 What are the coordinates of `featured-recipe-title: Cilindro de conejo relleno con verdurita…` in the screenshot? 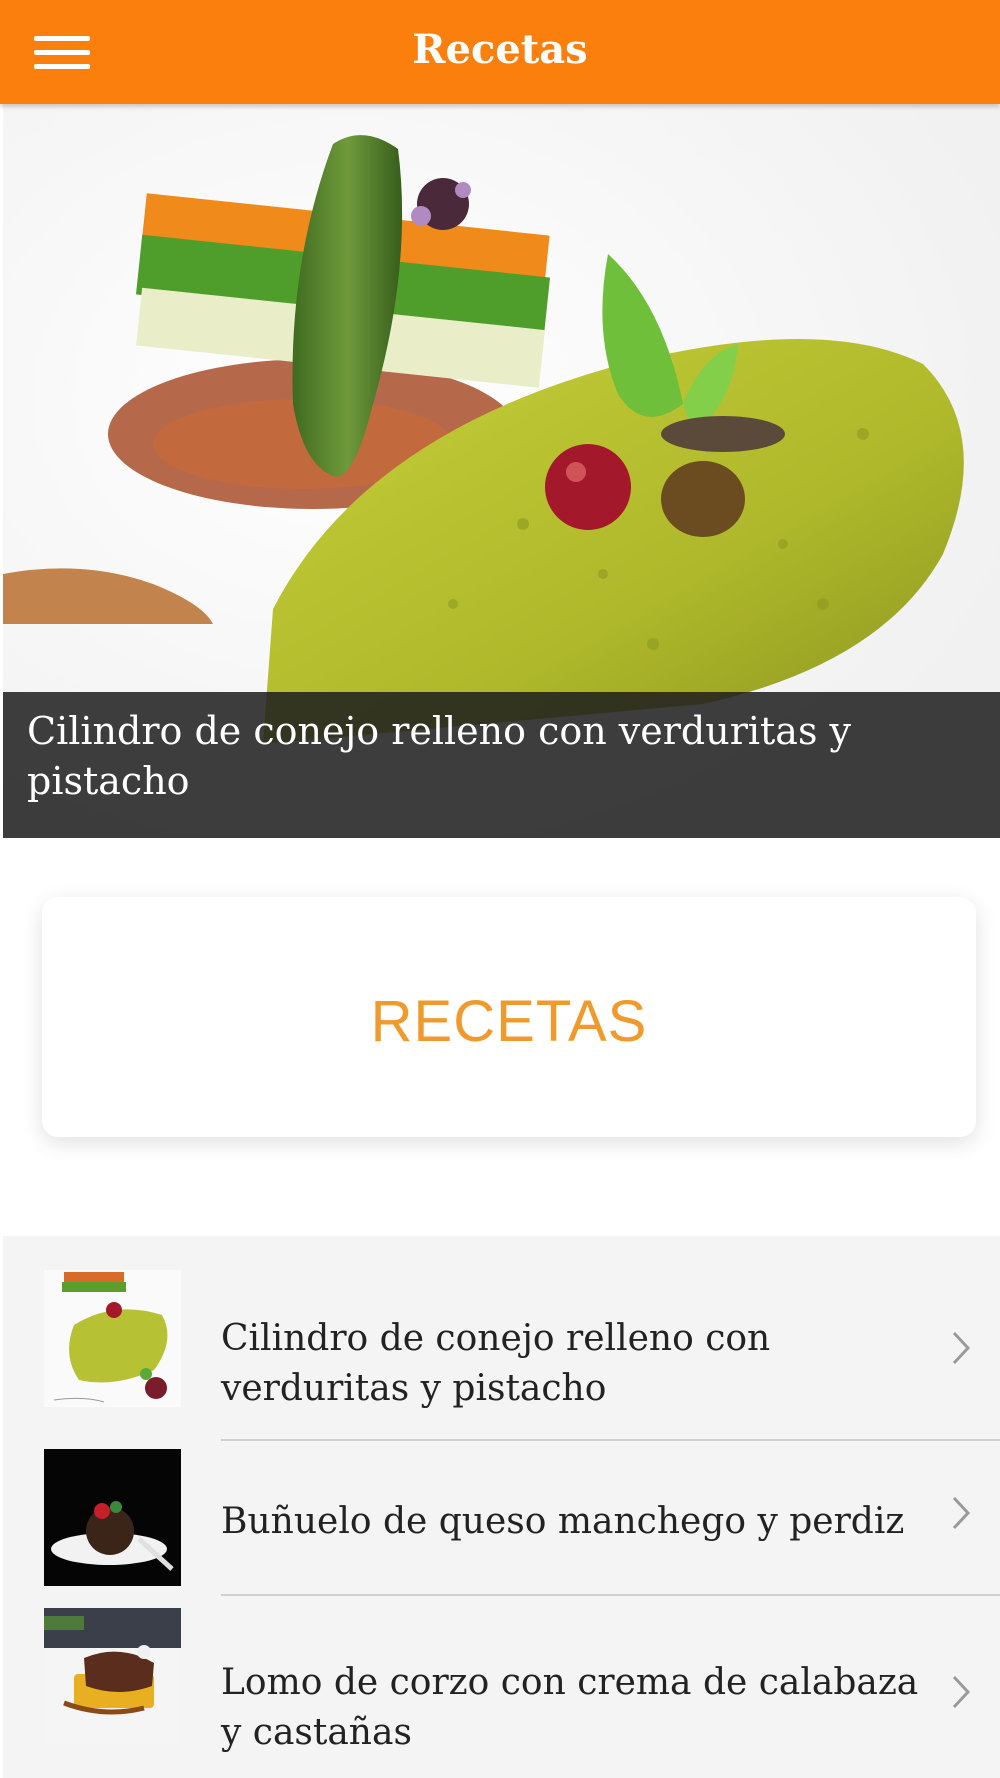 It's located at (439, 756).